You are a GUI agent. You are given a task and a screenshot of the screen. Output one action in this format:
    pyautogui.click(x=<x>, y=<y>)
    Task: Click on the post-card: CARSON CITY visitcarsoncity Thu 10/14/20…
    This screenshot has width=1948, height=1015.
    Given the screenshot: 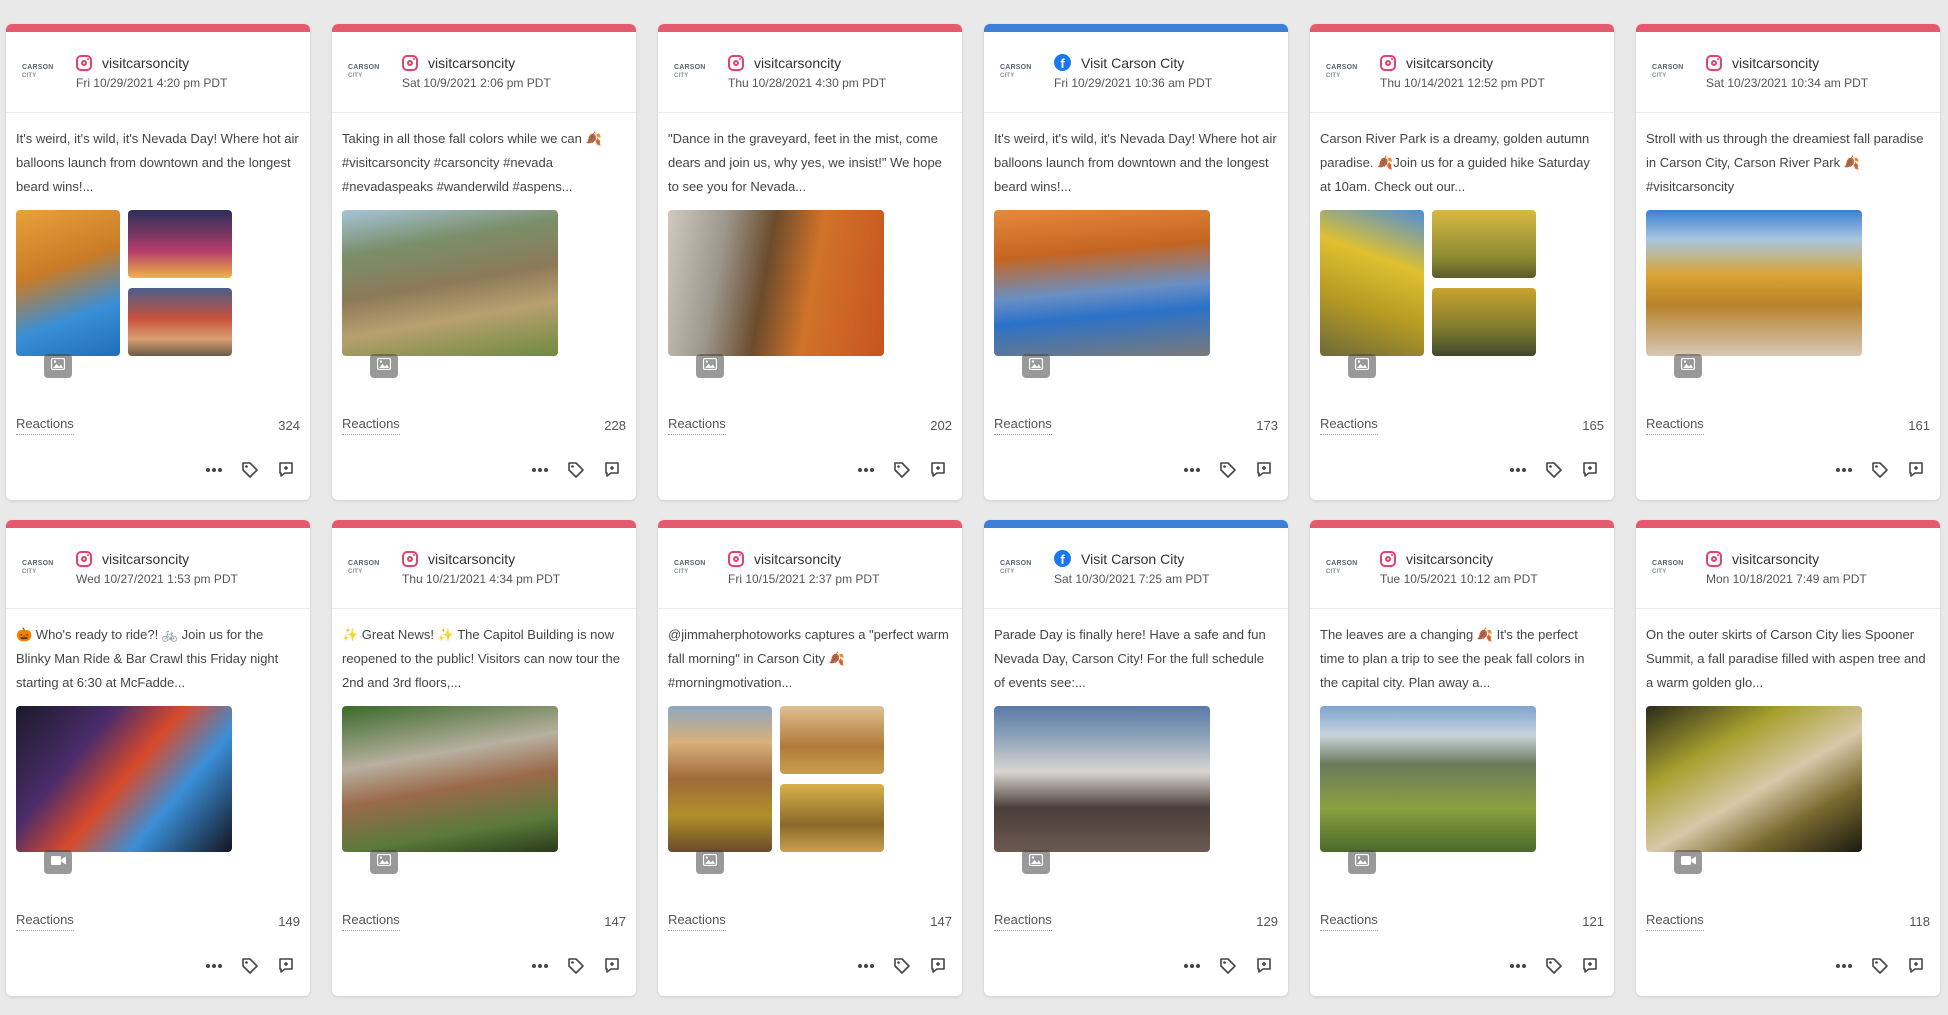 What is the action you would take?
    pyautogui.click(x=1462, y=262)
    